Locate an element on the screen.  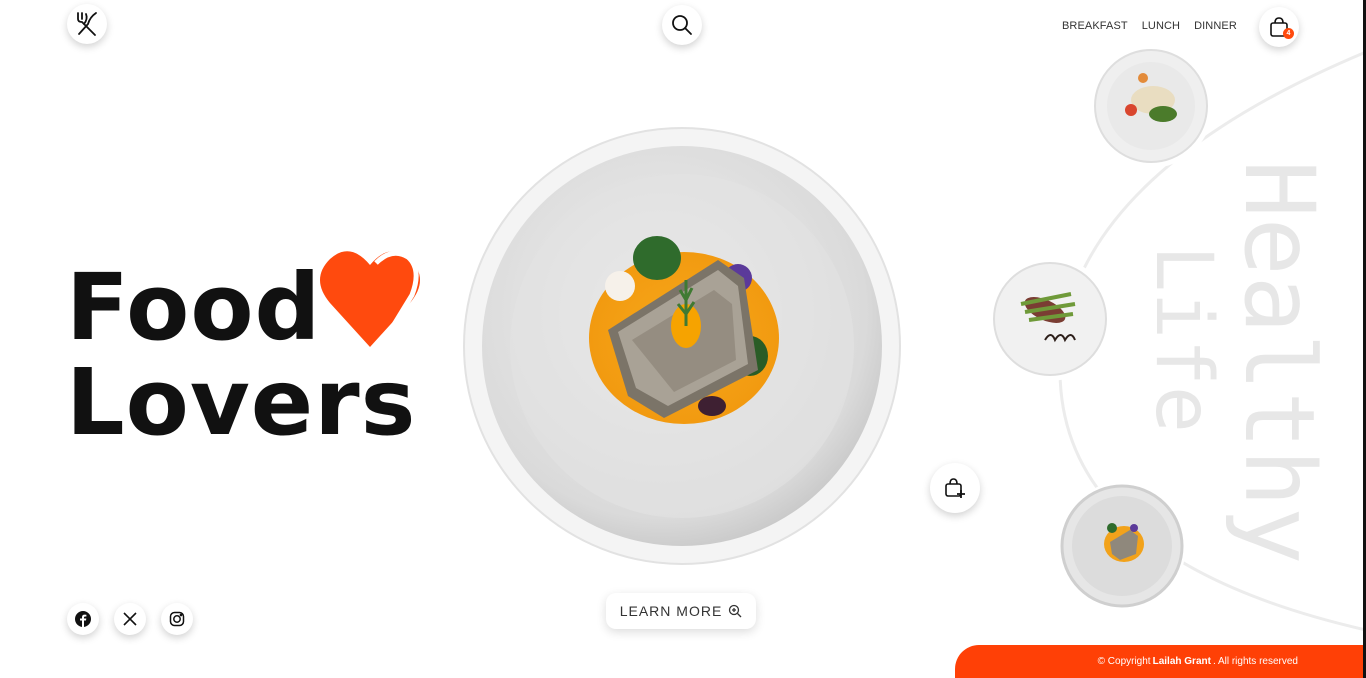
add-to-cart-button is located at coordinates (955, 488).